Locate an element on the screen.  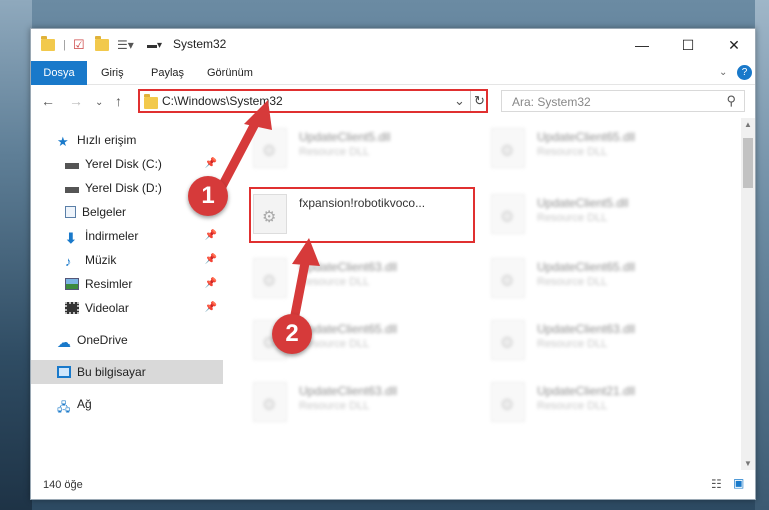
help-icon: ? is located at coordinates (744, 72).